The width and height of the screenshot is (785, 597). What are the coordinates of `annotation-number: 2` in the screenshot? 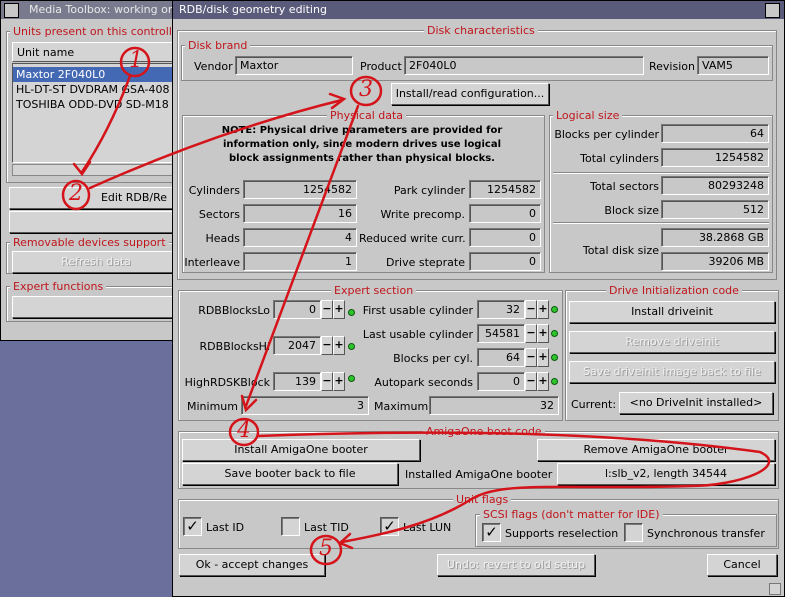 It's located at (76, 193).